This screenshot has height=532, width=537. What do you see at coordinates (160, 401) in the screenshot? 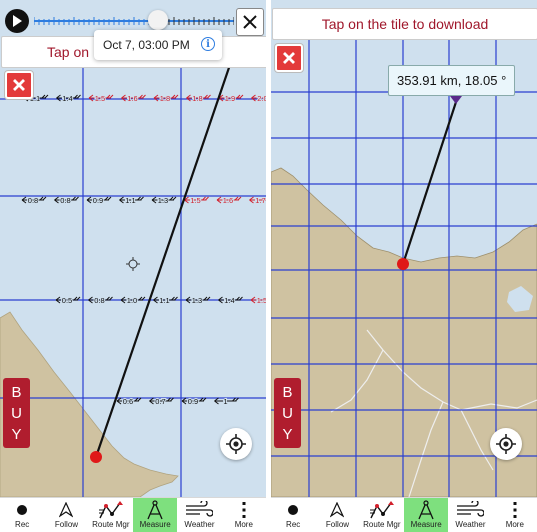
I see `wind-speed-label: 0.7` at bounding box center [160, 401].